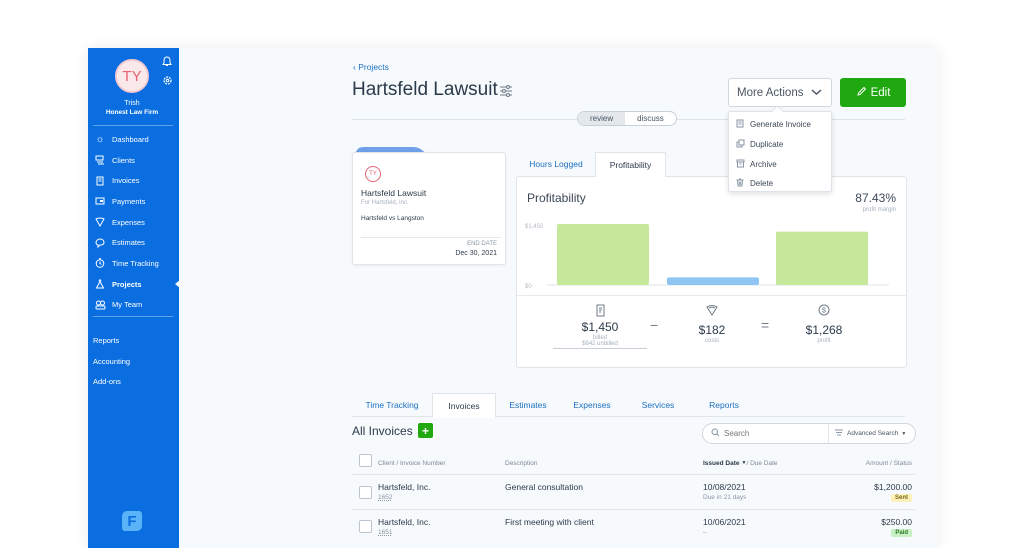  Describe the element at coordinates (592, 405) in the screenshot. I see `tab-expenses: Expenses` at that location.